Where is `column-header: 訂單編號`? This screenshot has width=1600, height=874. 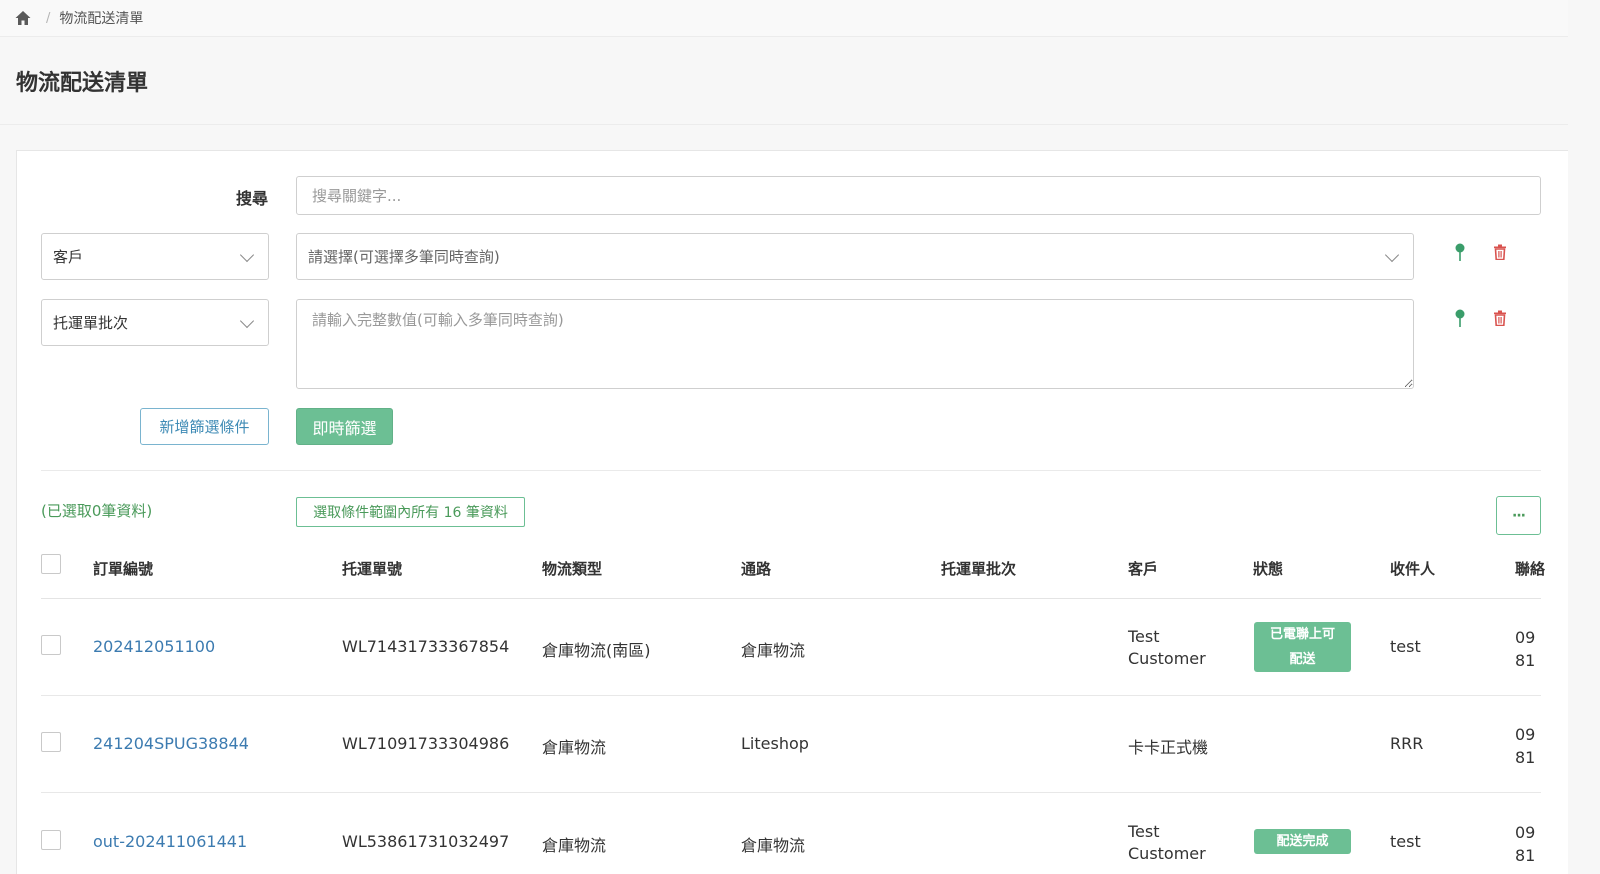 column-header: 訂單編號 is located at coordinates (123, 568).